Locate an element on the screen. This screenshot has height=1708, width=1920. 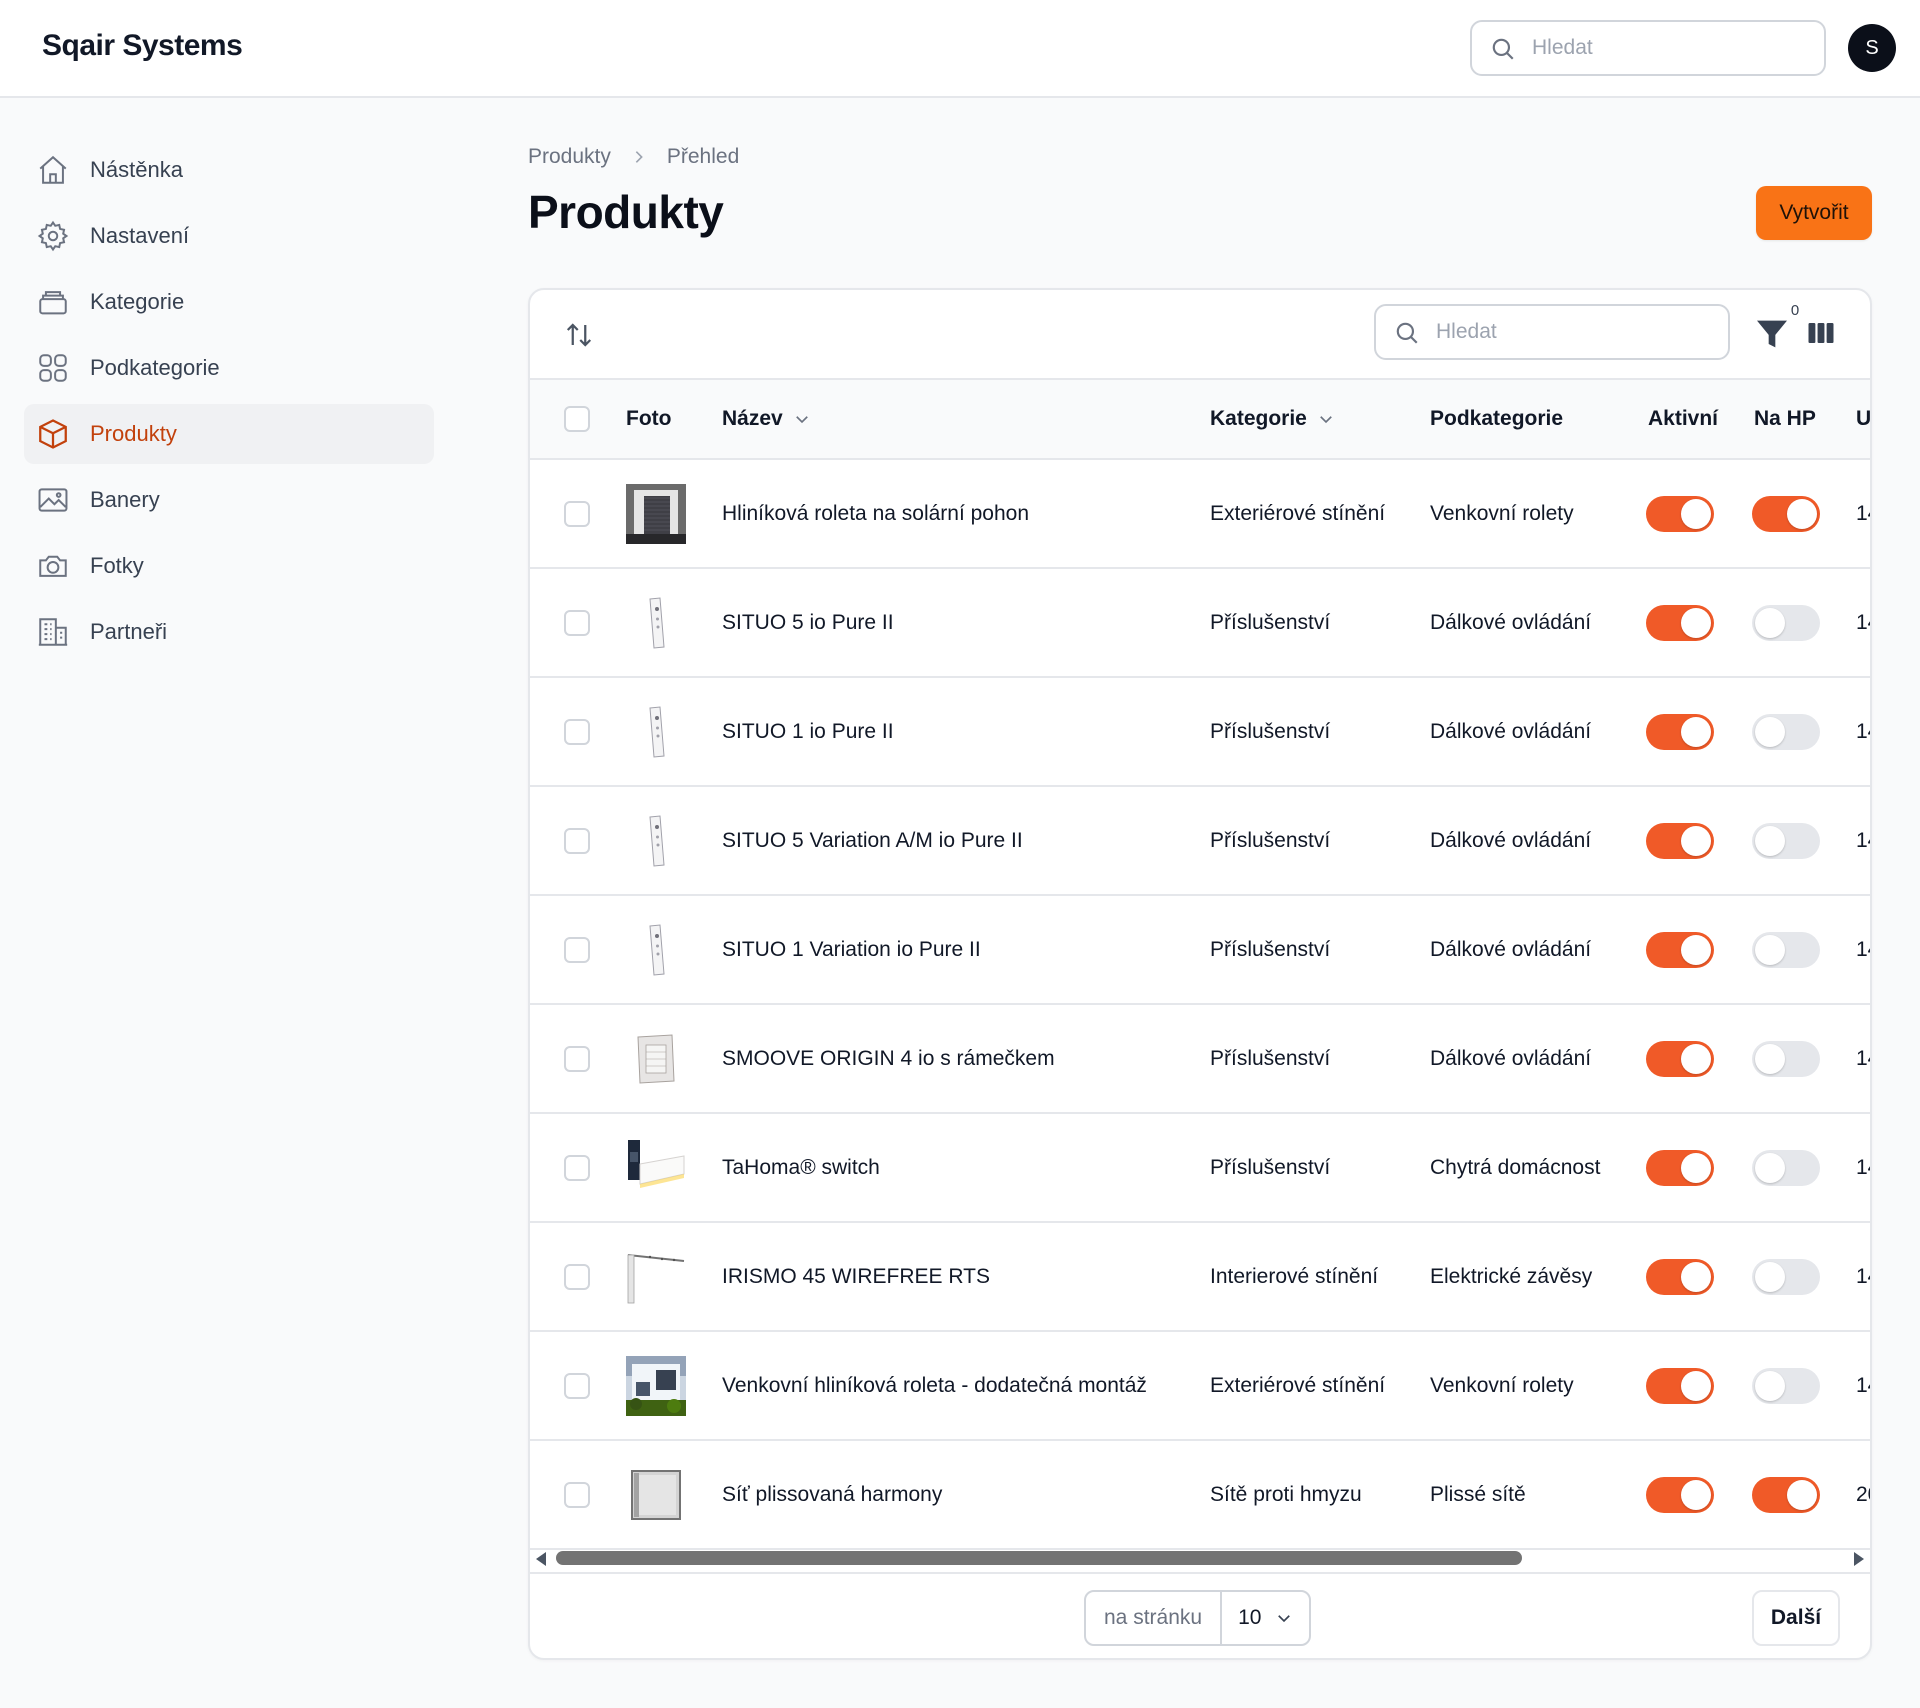
product-name: SMOOVE ORIGIN 4 io s rámečkem is located at coordinates (888, 1058).